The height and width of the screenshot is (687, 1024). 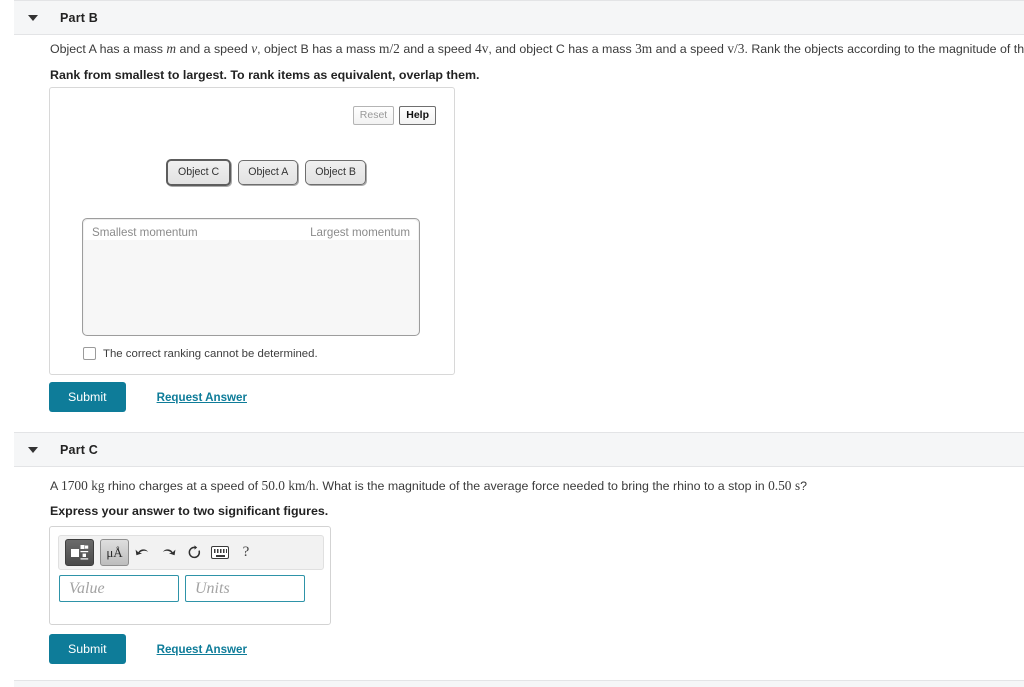 I want to click on answer-toolbar: μÅ ?, so click(x=191, y=552).